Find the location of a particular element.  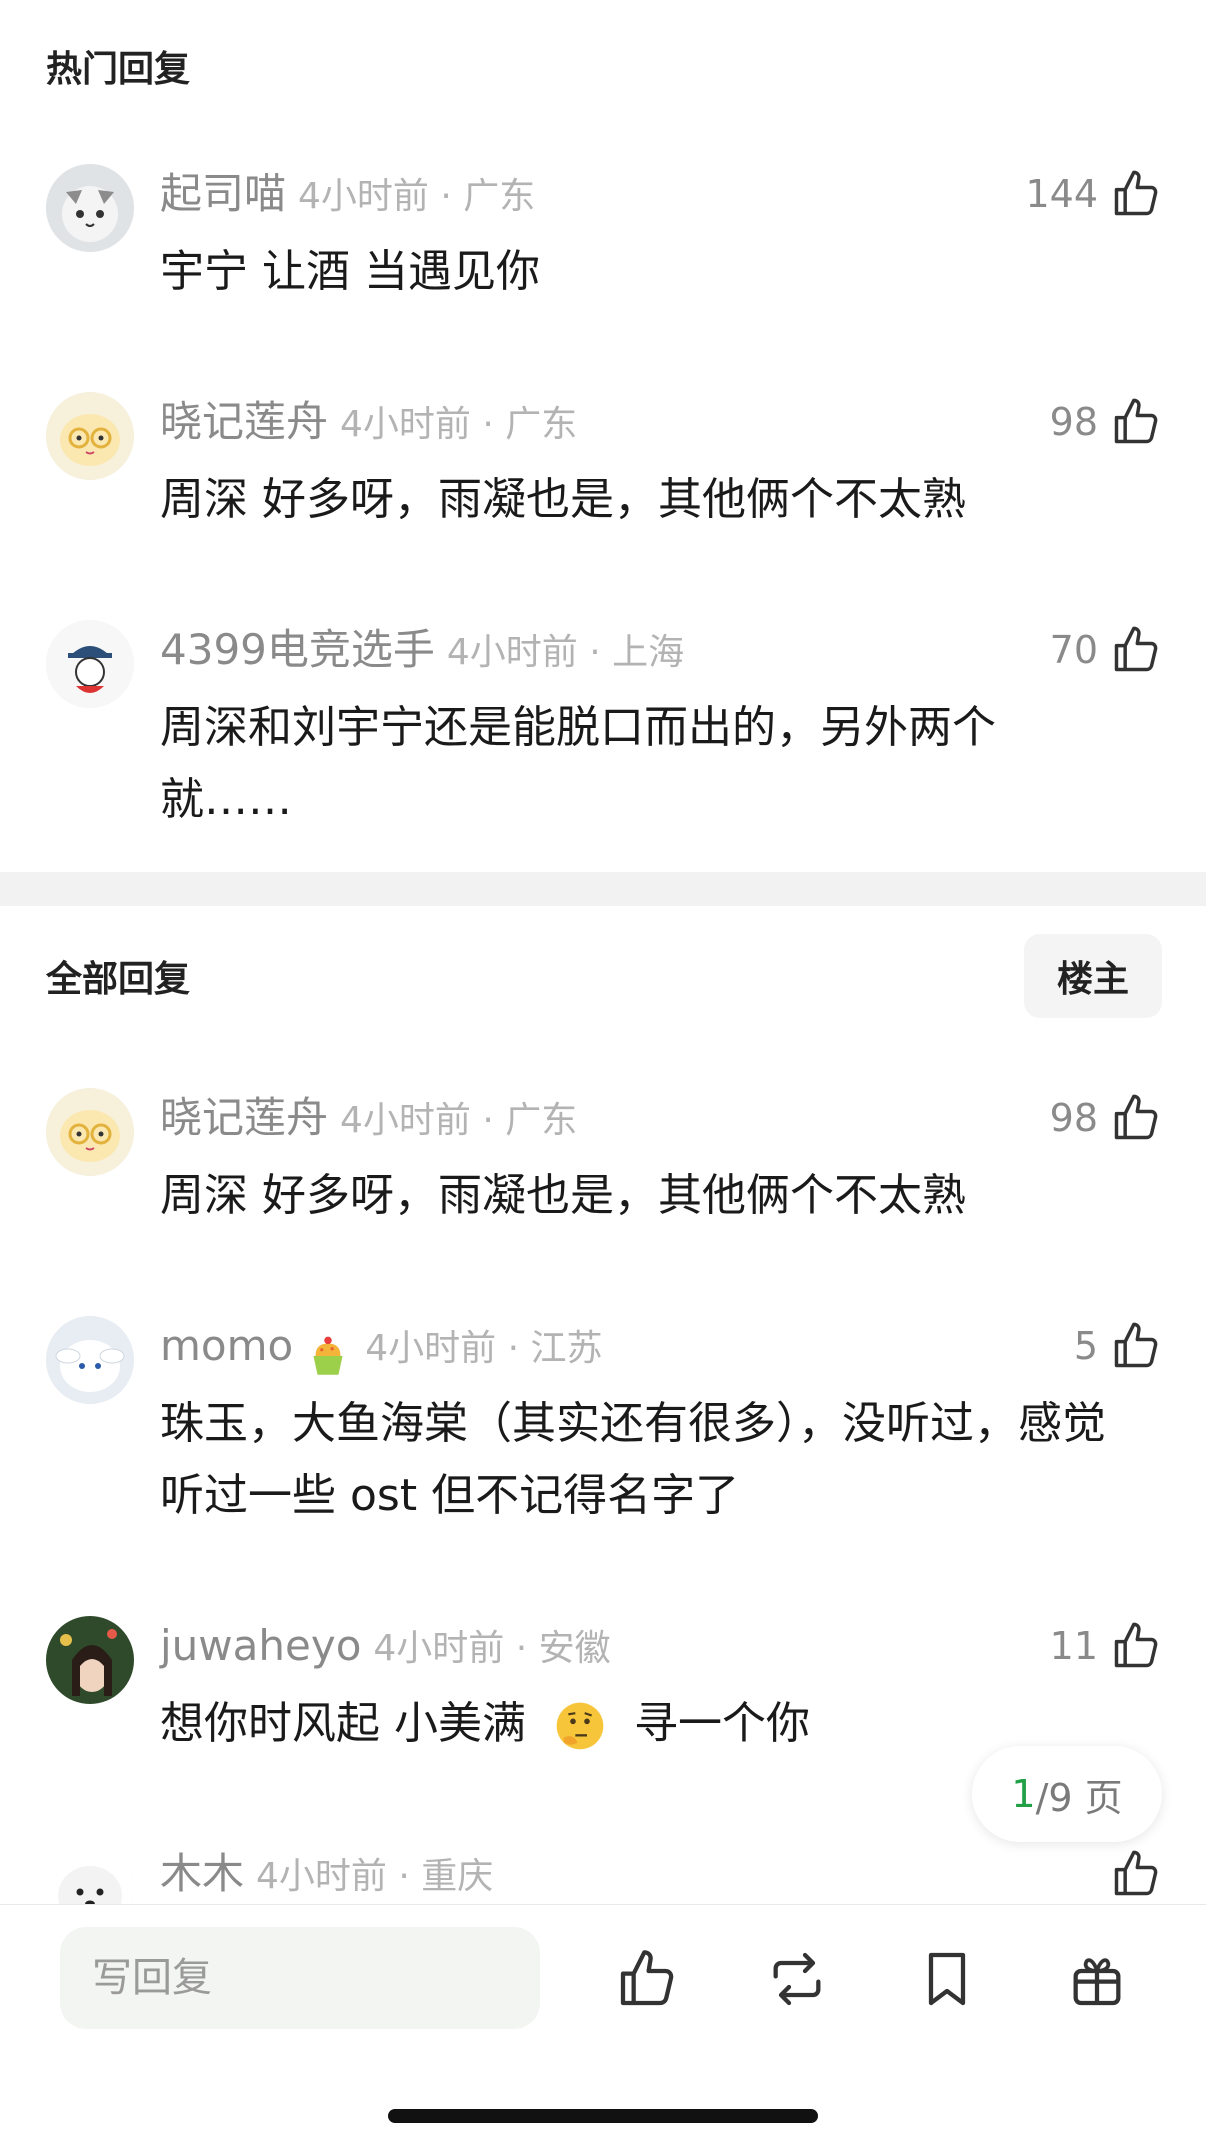

user-name: 起司喵 is located at coordinates (223, 193).